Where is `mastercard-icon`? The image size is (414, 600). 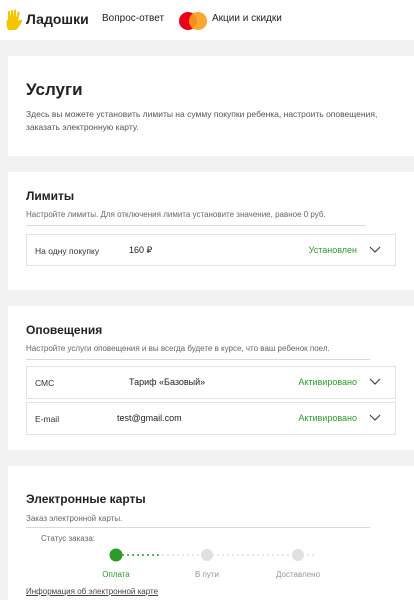 mastercard-icon is located at coordinates (193, 21).